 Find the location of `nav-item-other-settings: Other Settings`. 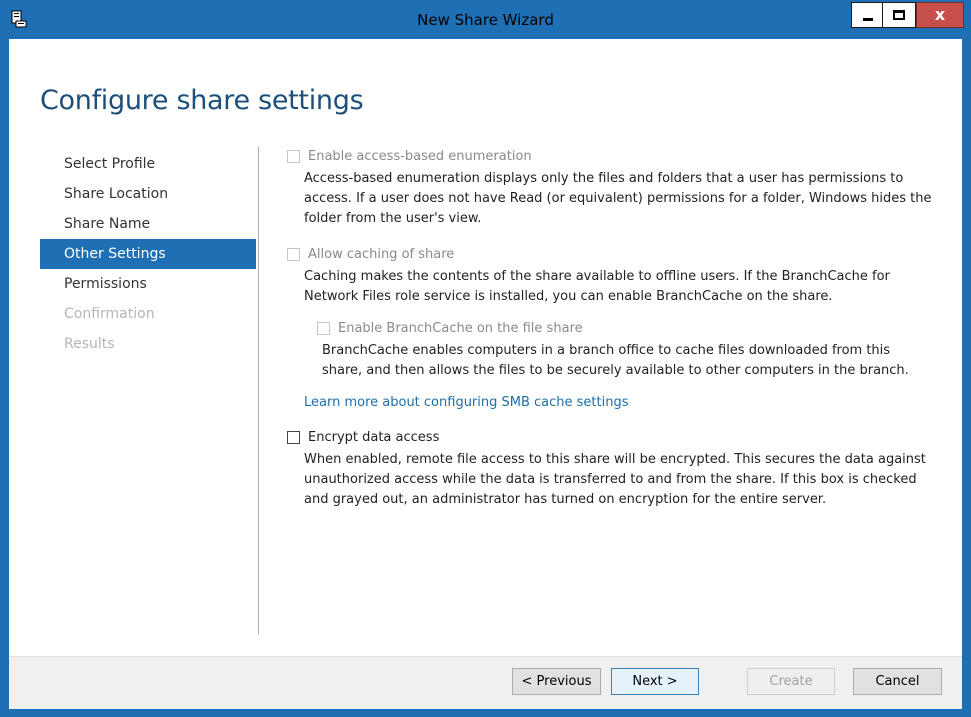

nav-item-other-settings: Other Settings is located at coordinates (148, 254).